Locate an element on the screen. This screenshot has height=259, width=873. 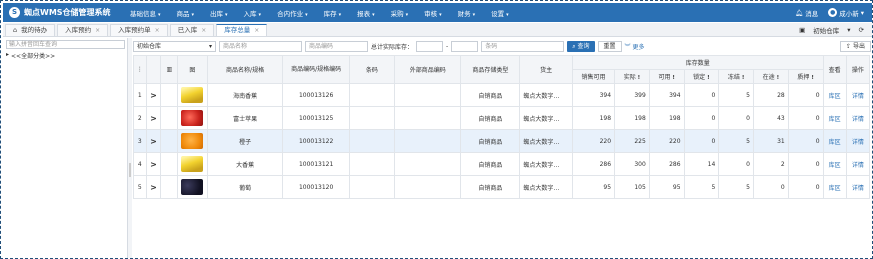
export-label: 导出 is located at coordinates (858, 46).